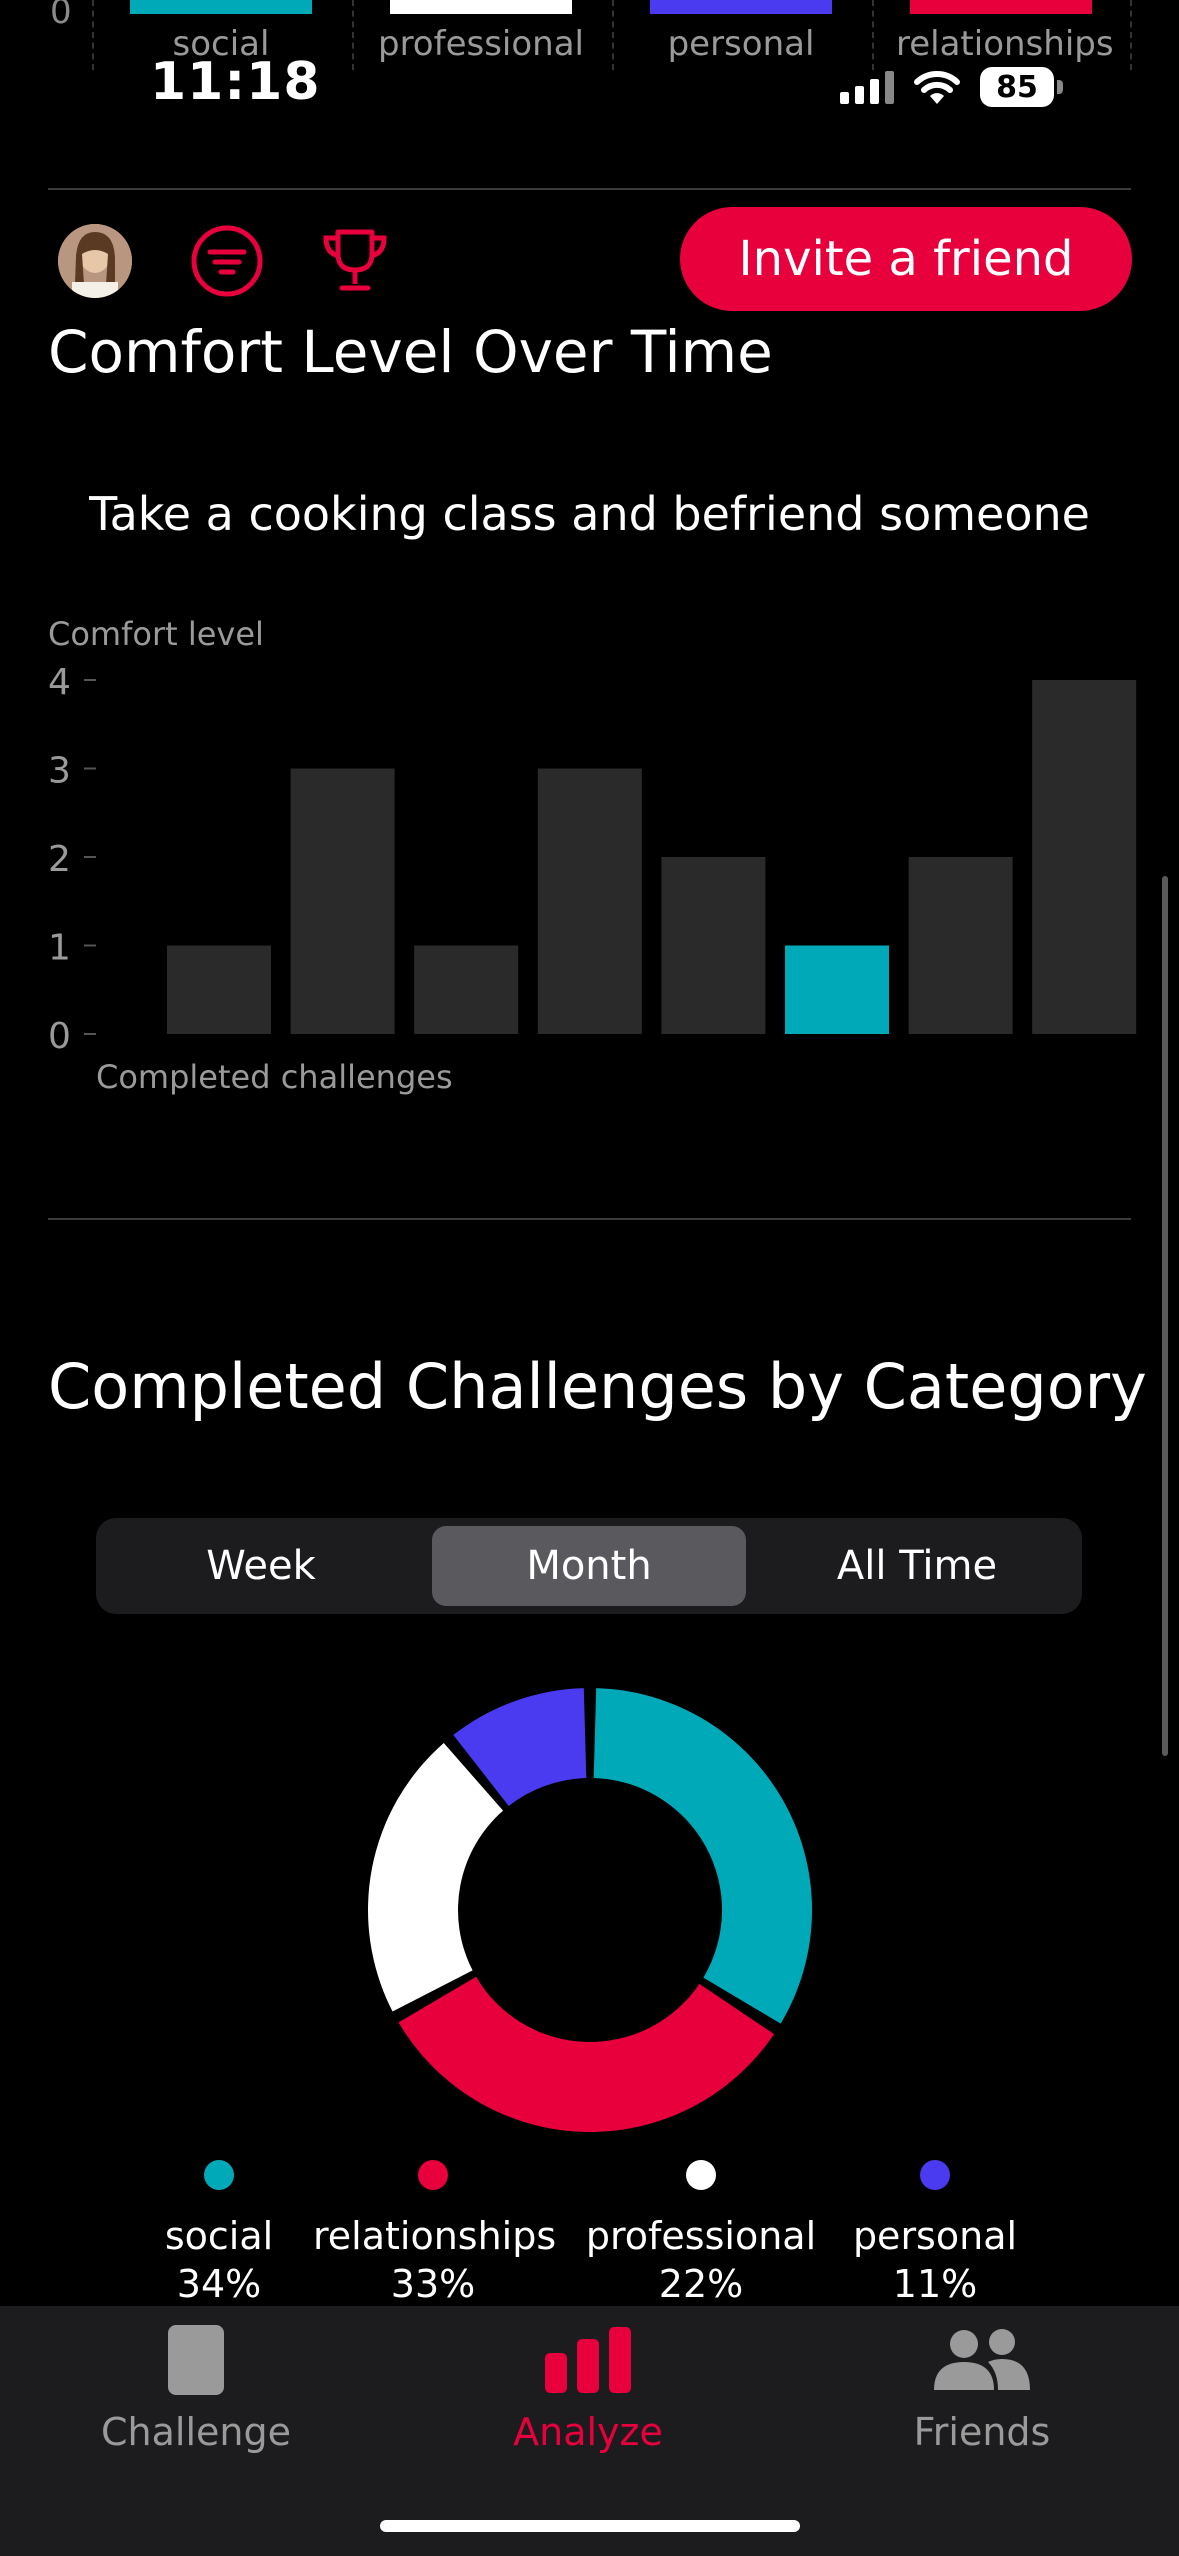 Image resolution: width=1179 pixels, height=2556 pixels. What do you see at coordinates (741, 7) in the screenshot?
I see `top-bar-personal` at bounding box center [741, 7].